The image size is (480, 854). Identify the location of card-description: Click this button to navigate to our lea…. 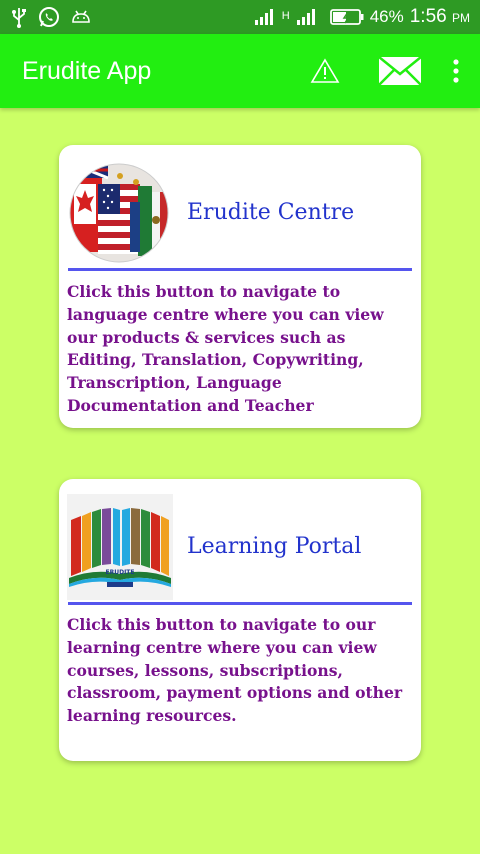
(235, 670).